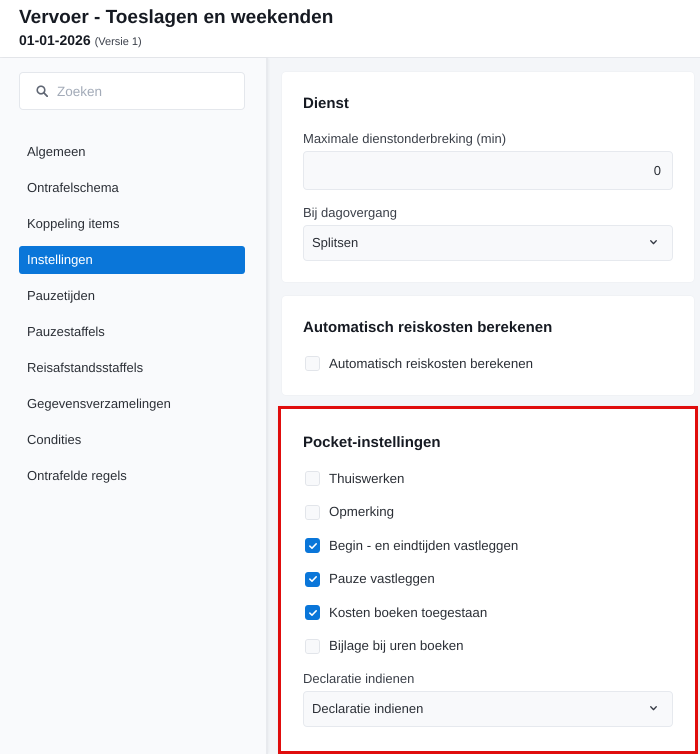 The height and width of the screenshot is (754, 700). Describe the element at coordinates (132, 332) in the screenshot. I see `nav-item: Pauzestaffels` at that location.